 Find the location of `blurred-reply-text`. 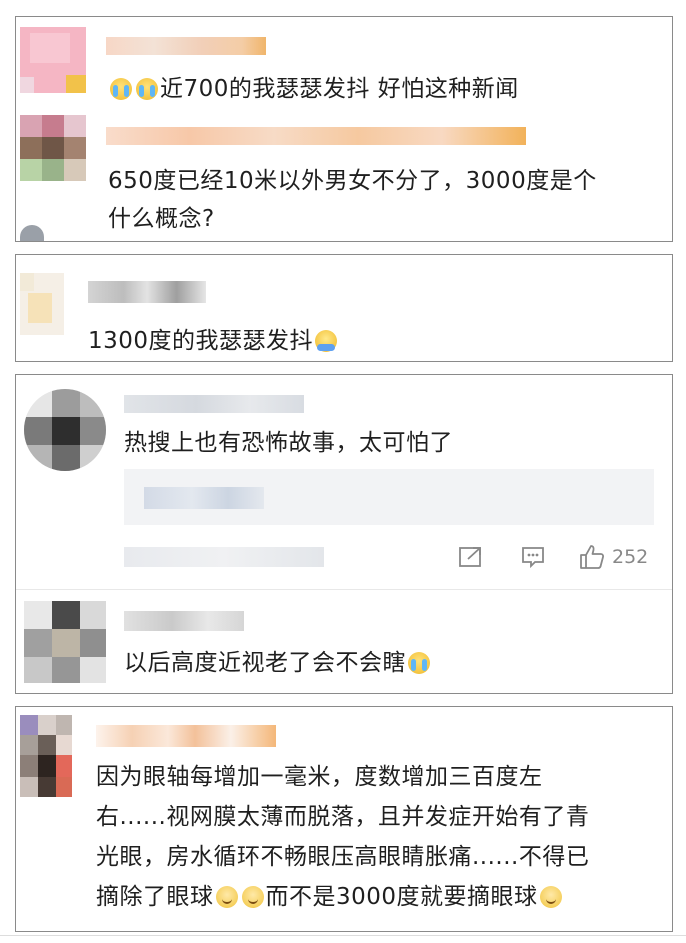

blurred-reply-text is located at coordinates (204, 498).